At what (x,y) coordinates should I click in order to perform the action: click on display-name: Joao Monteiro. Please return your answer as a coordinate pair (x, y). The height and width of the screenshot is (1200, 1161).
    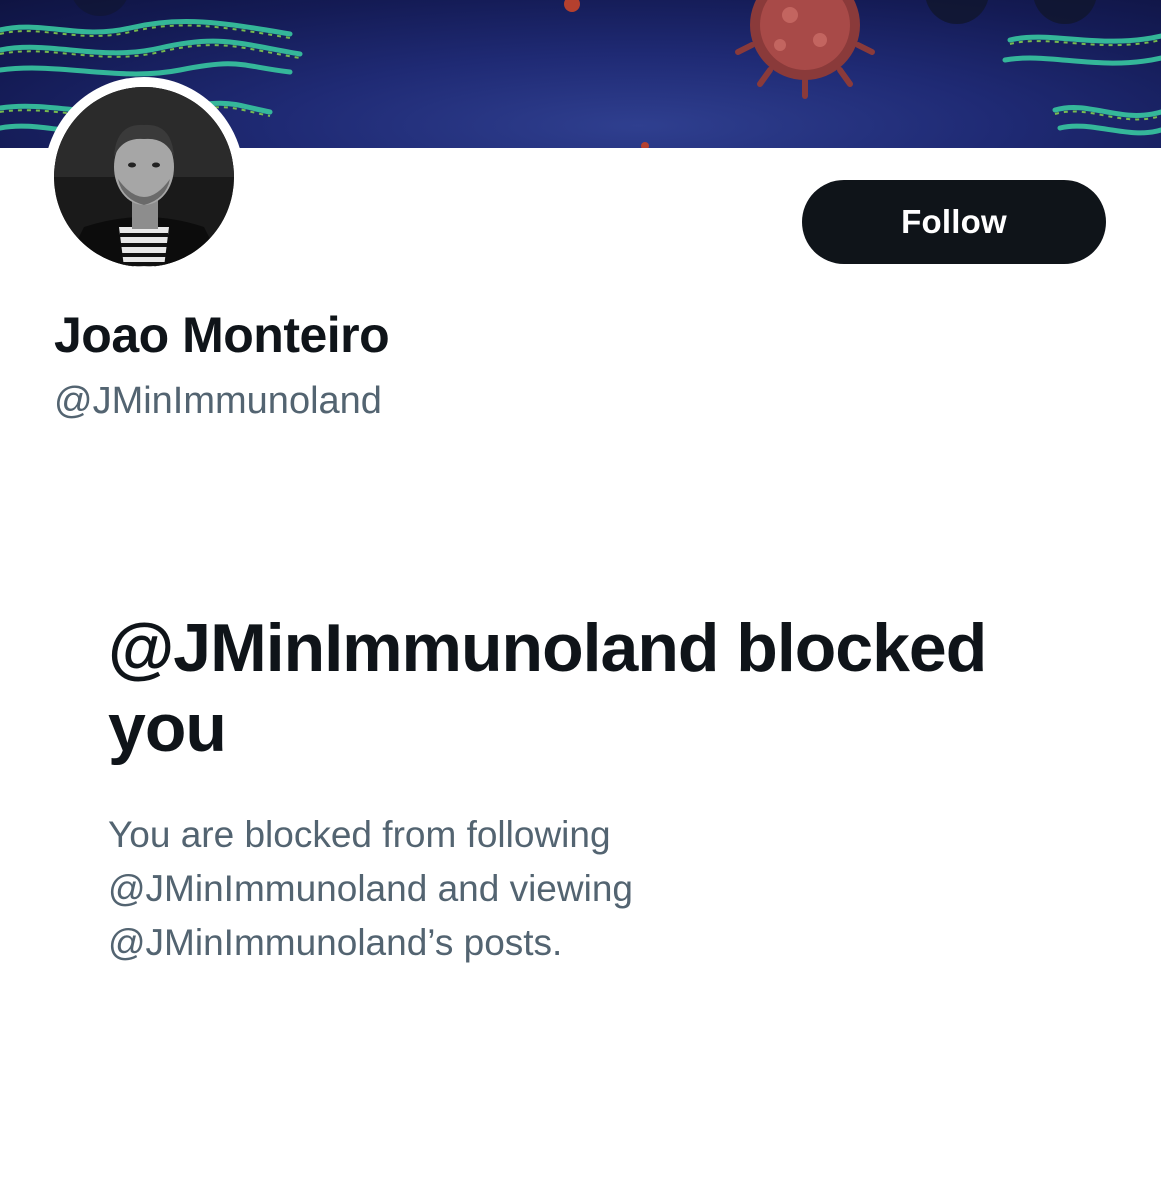
    Looking at the image, I should click on (222, 335).